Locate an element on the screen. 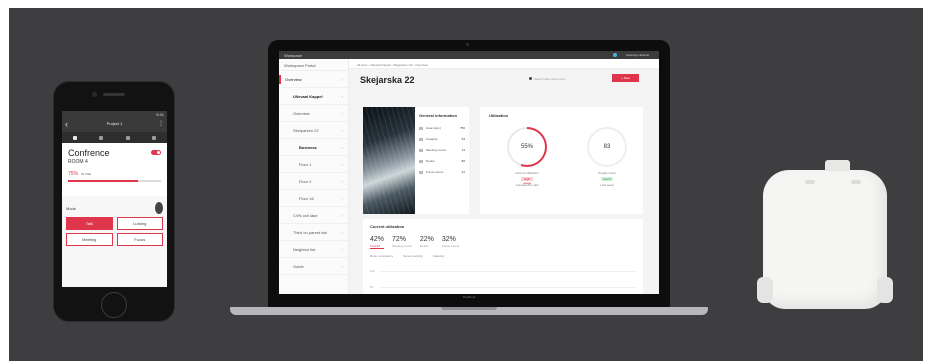 The width and height of the screenshot is (932, 361). chevron-down-icon: › is located at coordinates (342, 96).